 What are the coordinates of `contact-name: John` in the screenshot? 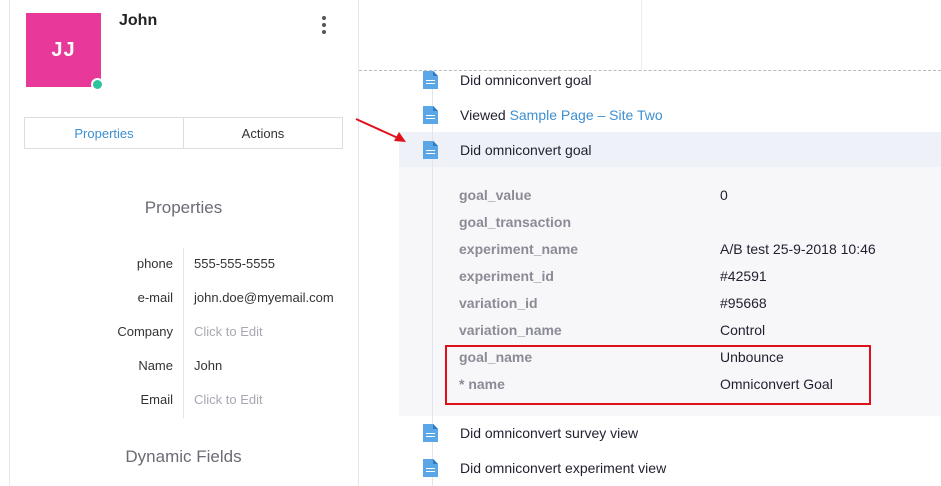 It's located at (138, 20).